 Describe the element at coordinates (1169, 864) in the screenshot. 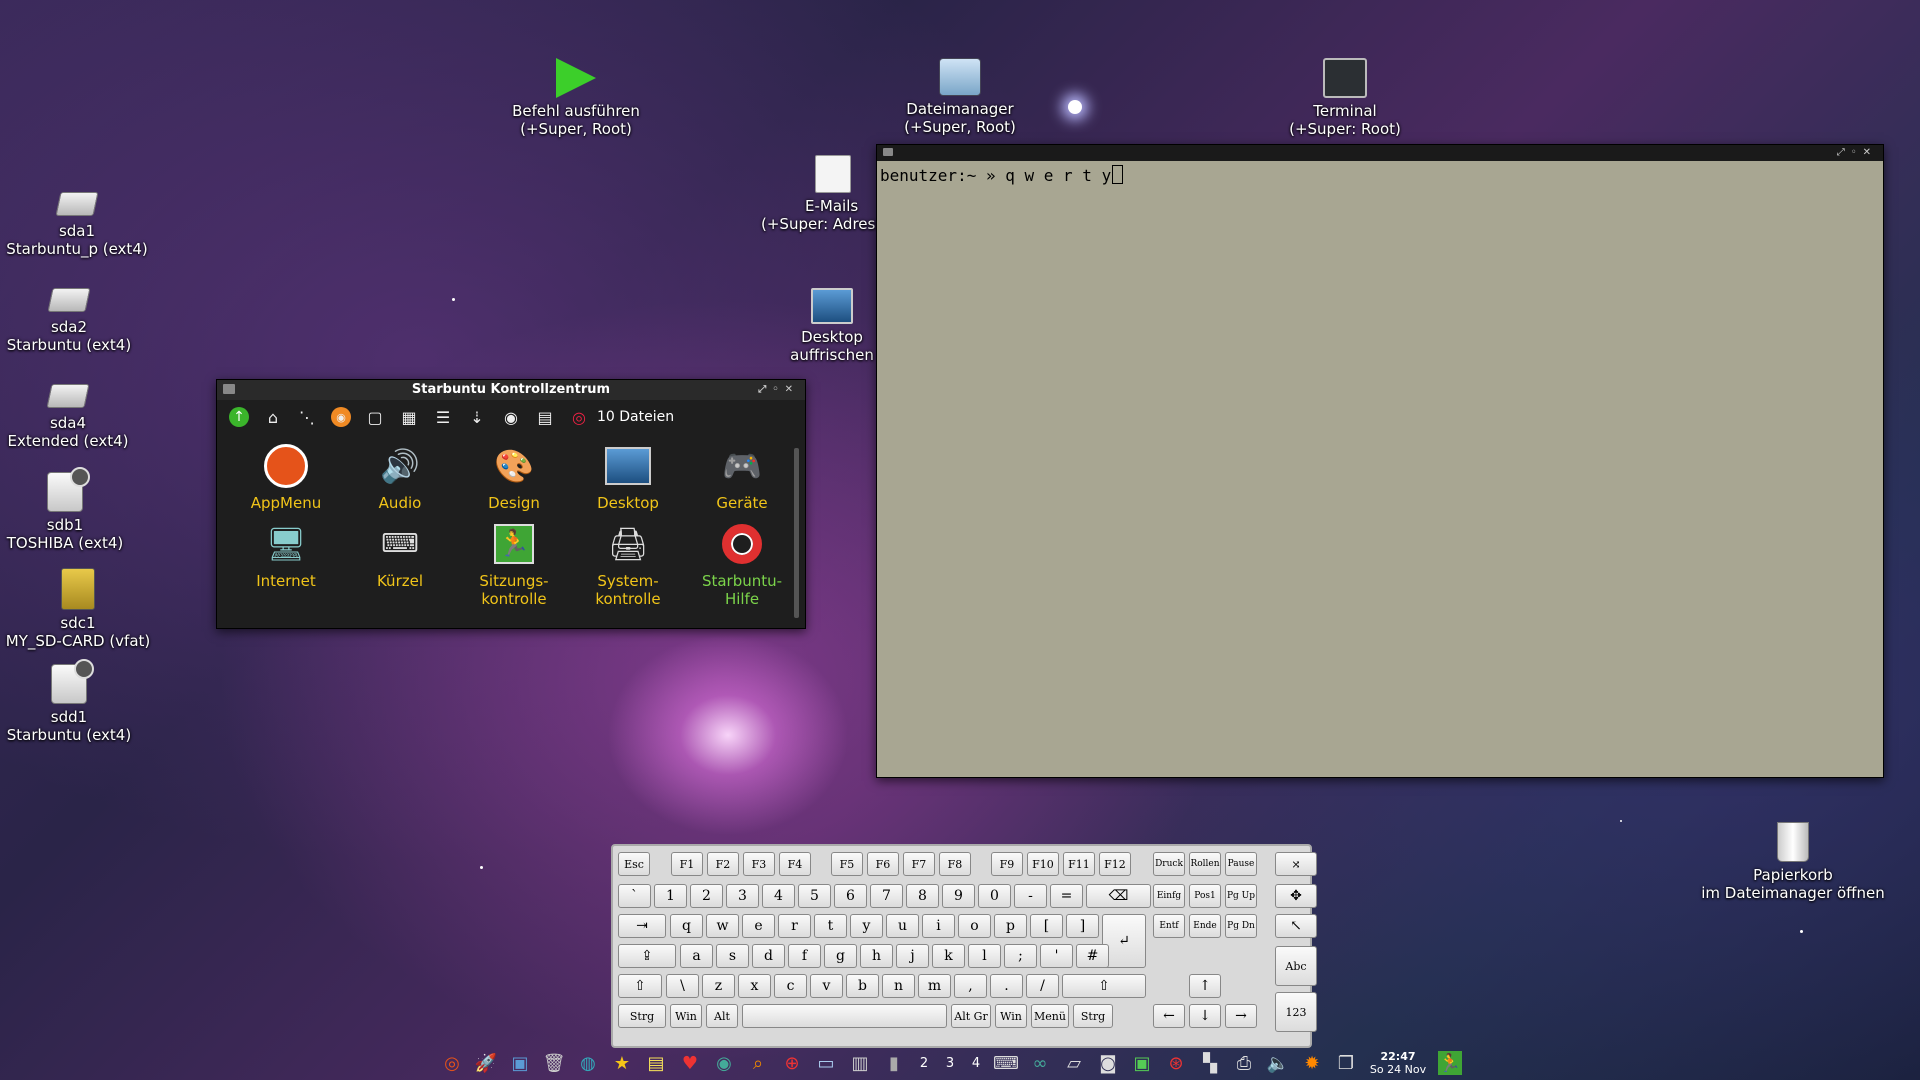

I see `key-druck: Druck` at that location.